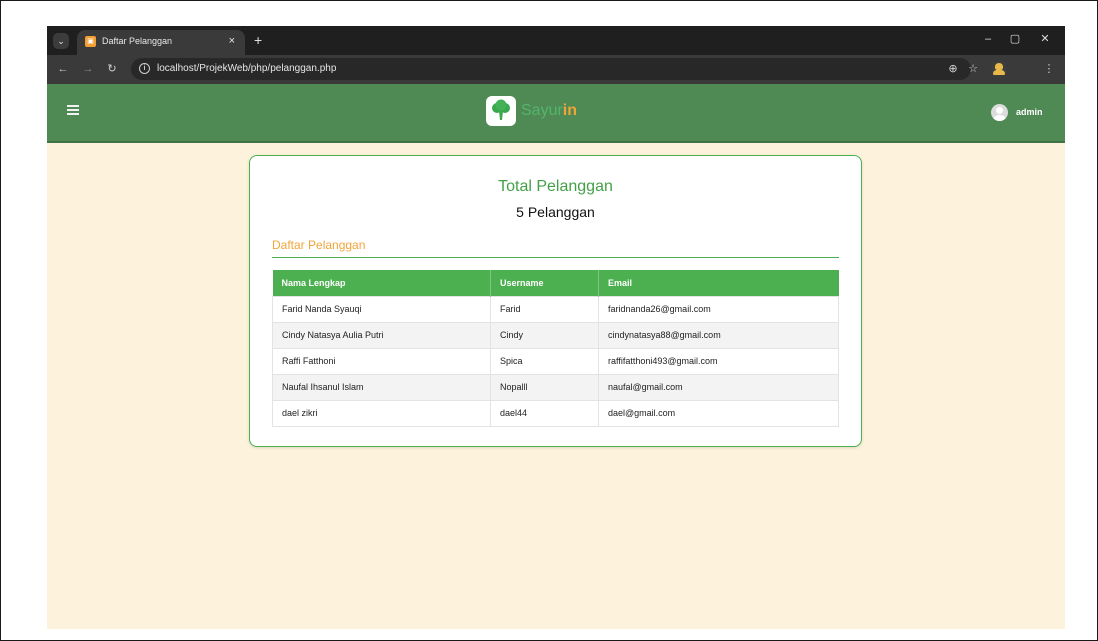 This screenshot has width=1098, height=641. I want to click on cell-email: dael@gmail.com, so click(718, 413).